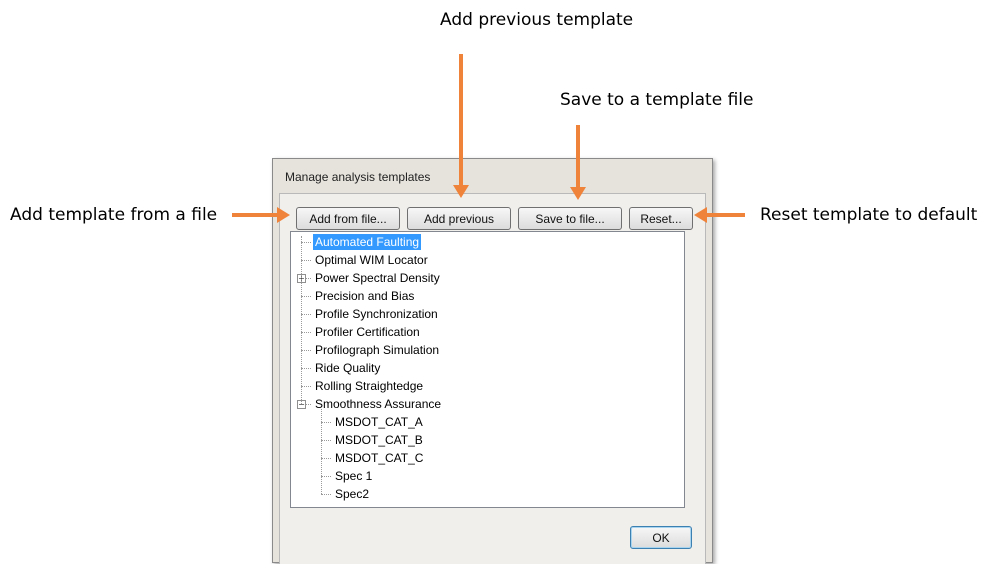  I want to click on arrow-save-to-file, so click(578, 162).